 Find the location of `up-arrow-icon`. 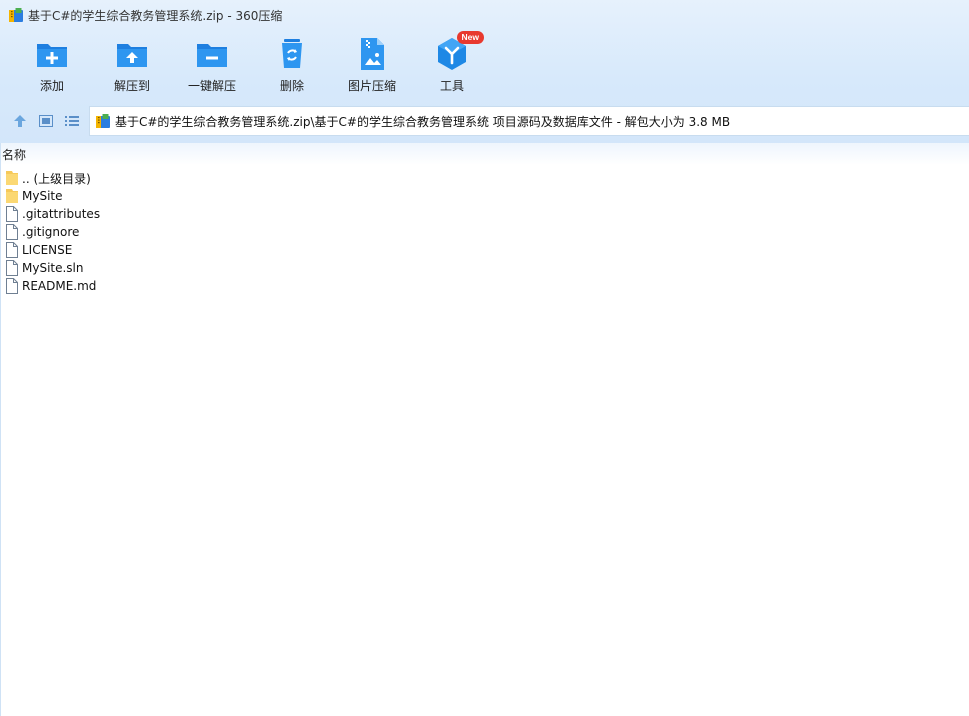

up-arrow-icon is located at coordinates (20, 121).